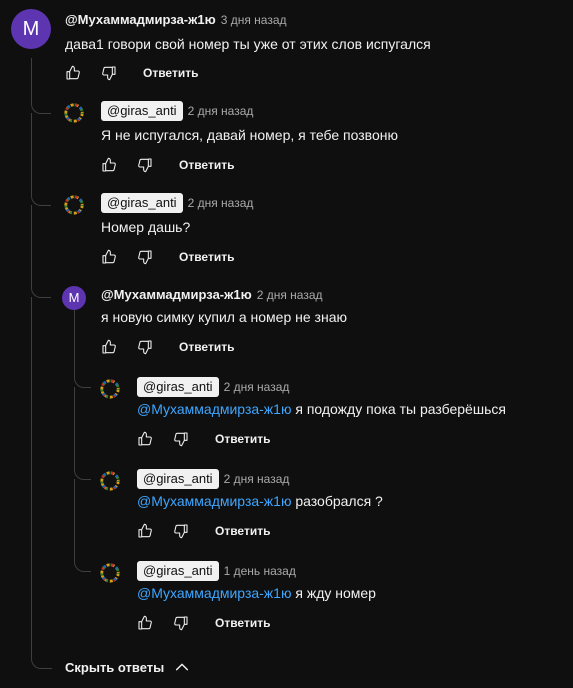  I want to click on hide-replies-label: Скрыть ответы, so click(115, 667).